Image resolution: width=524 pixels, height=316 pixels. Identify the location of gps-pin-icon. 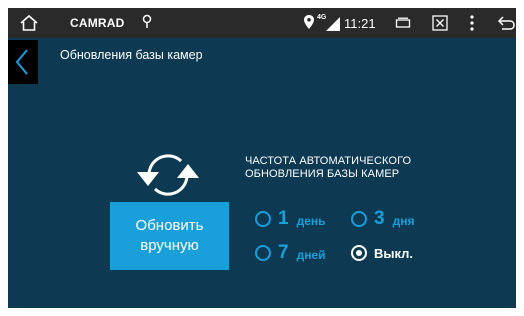
(147, 21).